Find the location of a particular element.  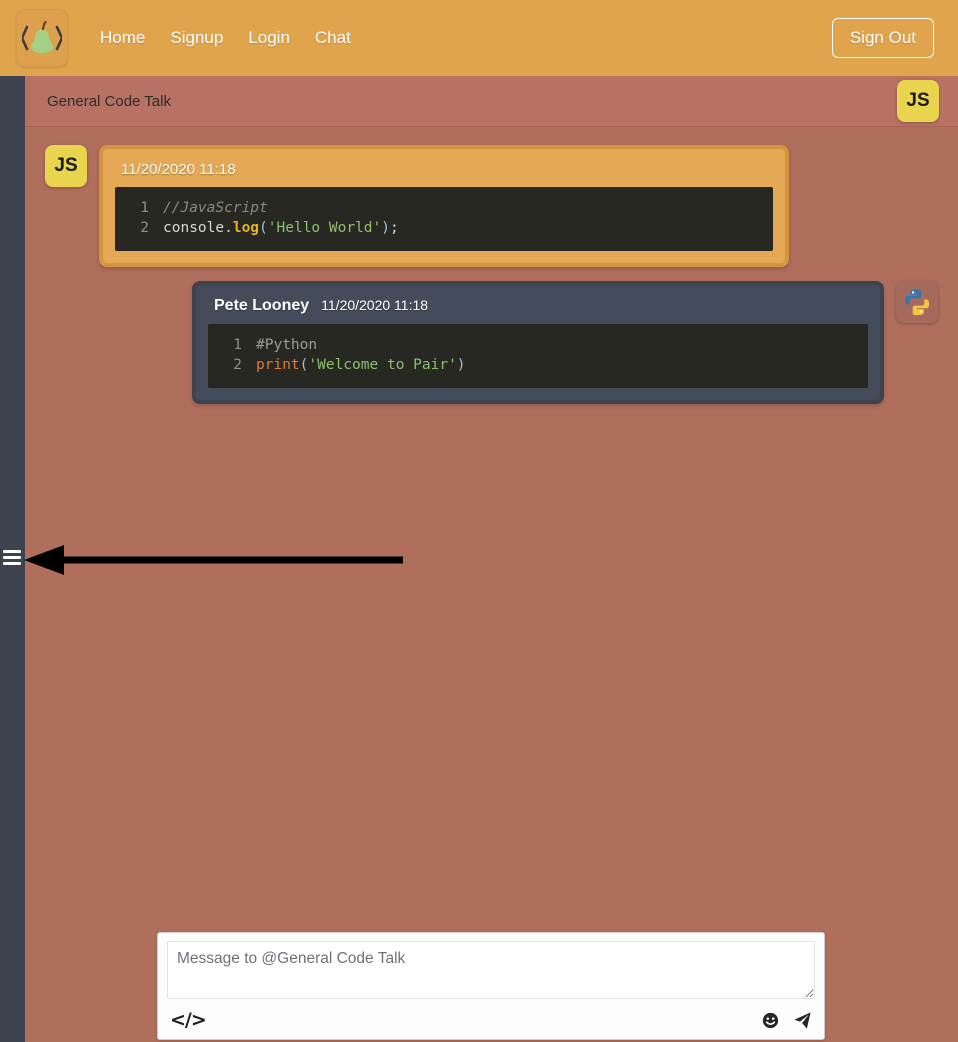

code-token: log is located at coordinates (246, 228).